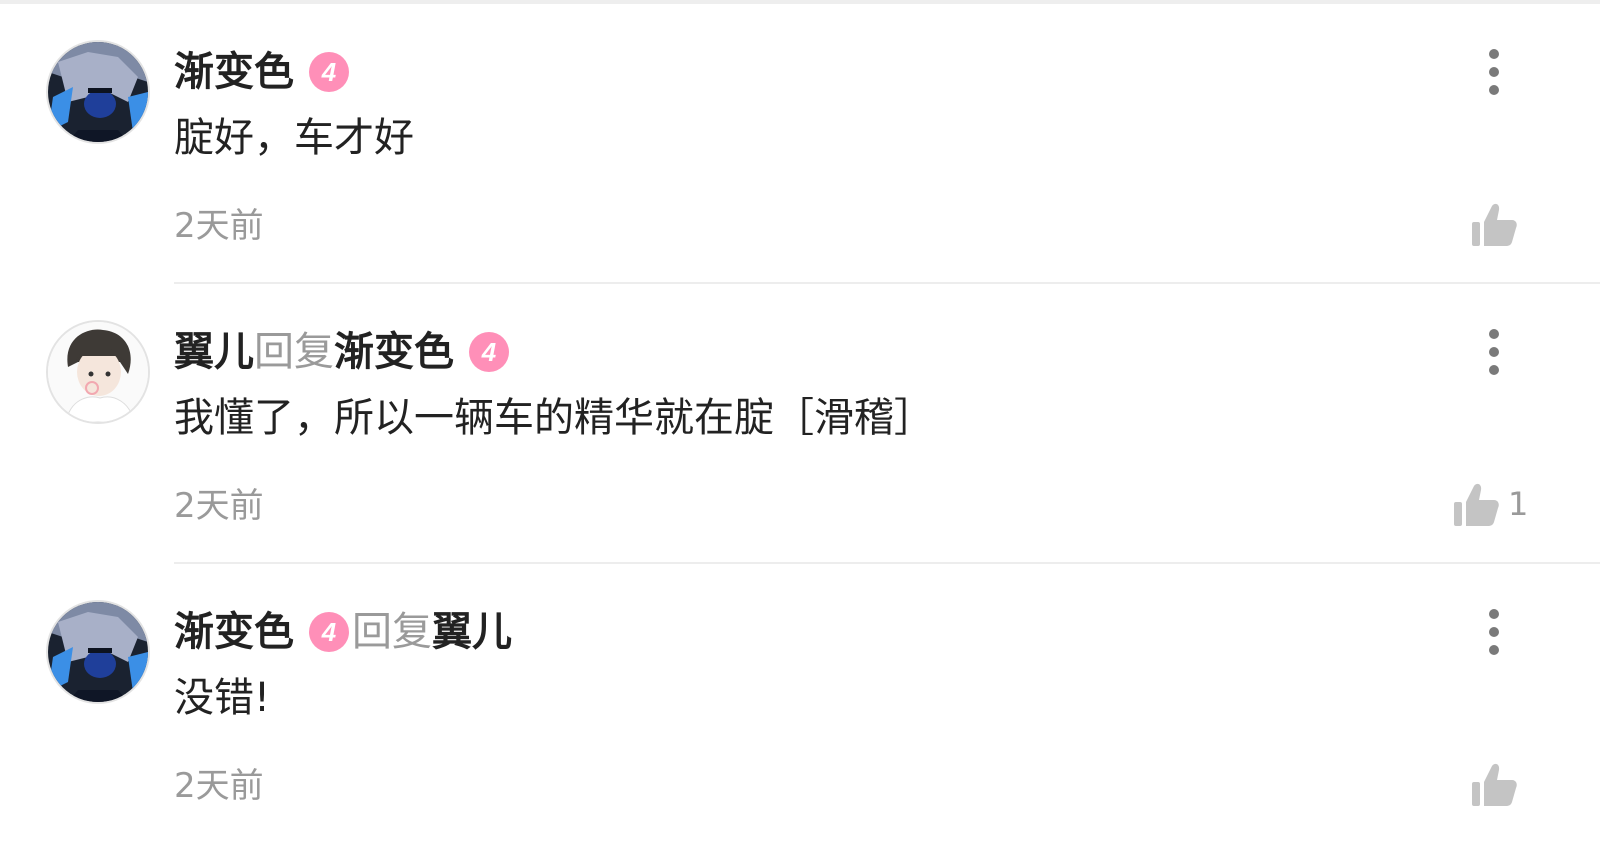 Image resolution: width=1600 pixels, height=860 pixels. I want to click on username: 翼儿, so click(214, 352).